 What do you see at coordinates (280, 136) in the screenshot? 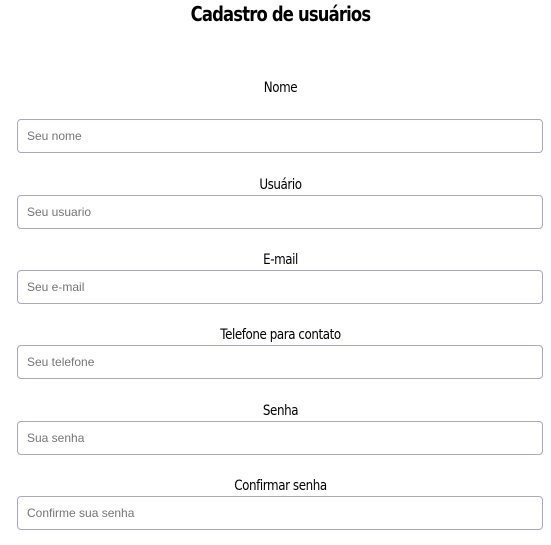
I see `name-input` at bounding box center [280, 136].